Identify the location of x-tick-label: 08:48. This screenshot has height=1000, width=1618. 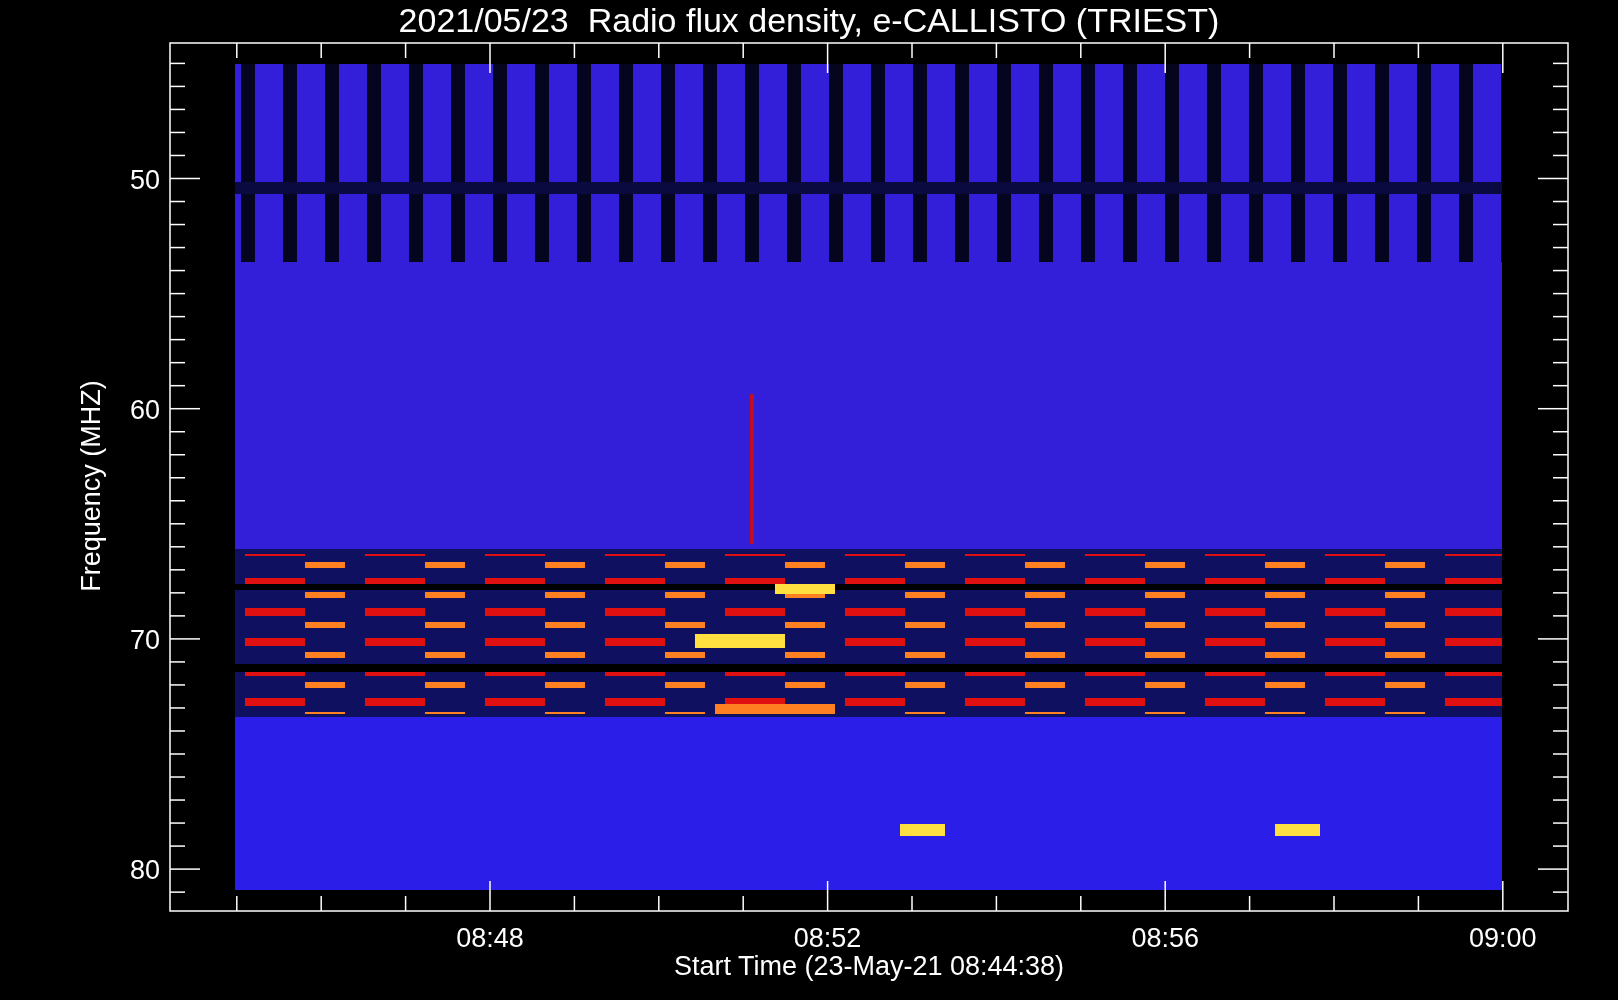
(490, 938).